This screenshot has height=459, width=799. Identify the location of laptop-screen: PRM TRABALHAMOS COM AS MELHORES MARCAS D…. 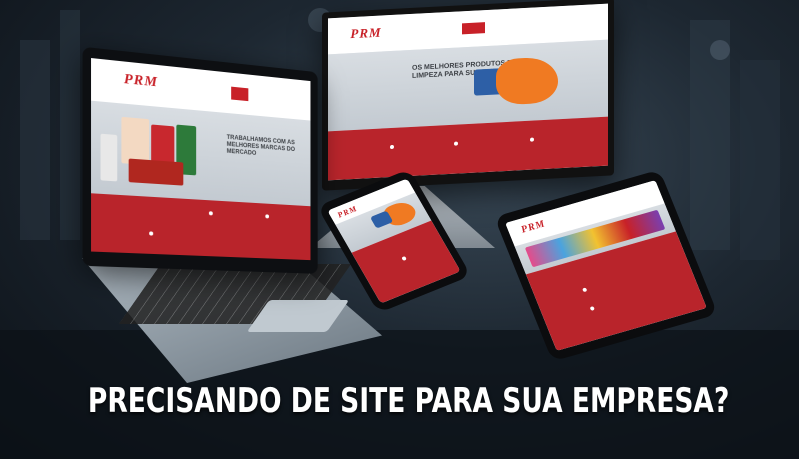
(201, 159).